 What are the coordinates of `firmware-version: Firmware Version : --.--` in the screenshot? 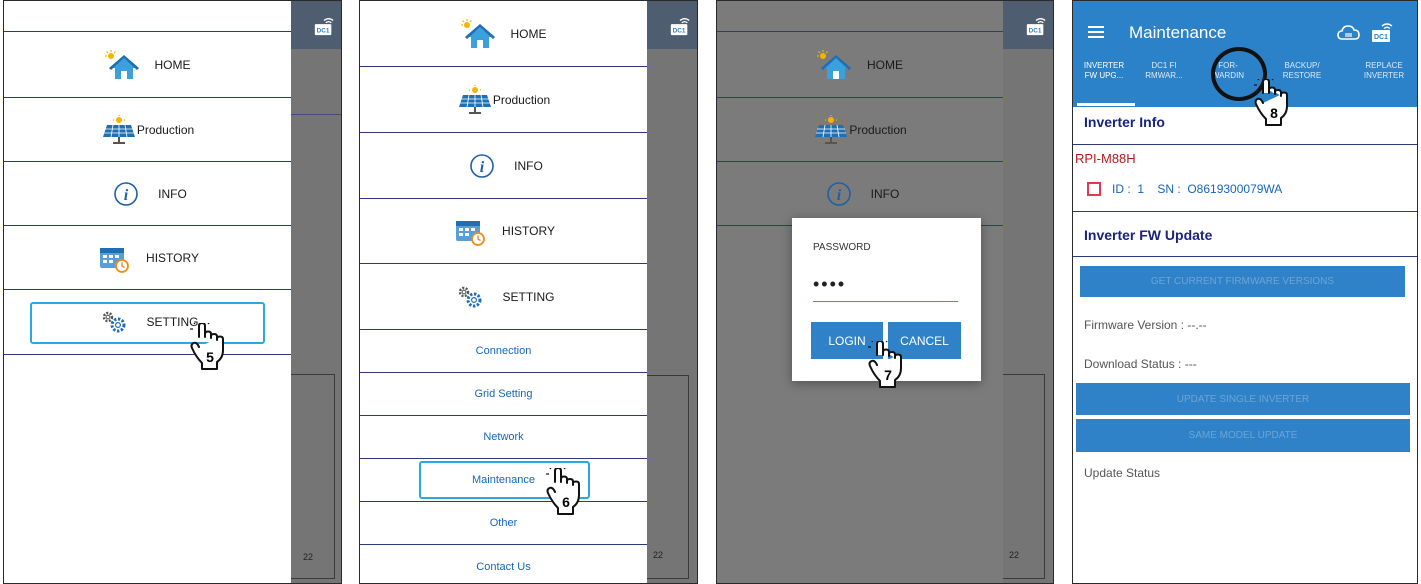 It's located at (1145, 325).